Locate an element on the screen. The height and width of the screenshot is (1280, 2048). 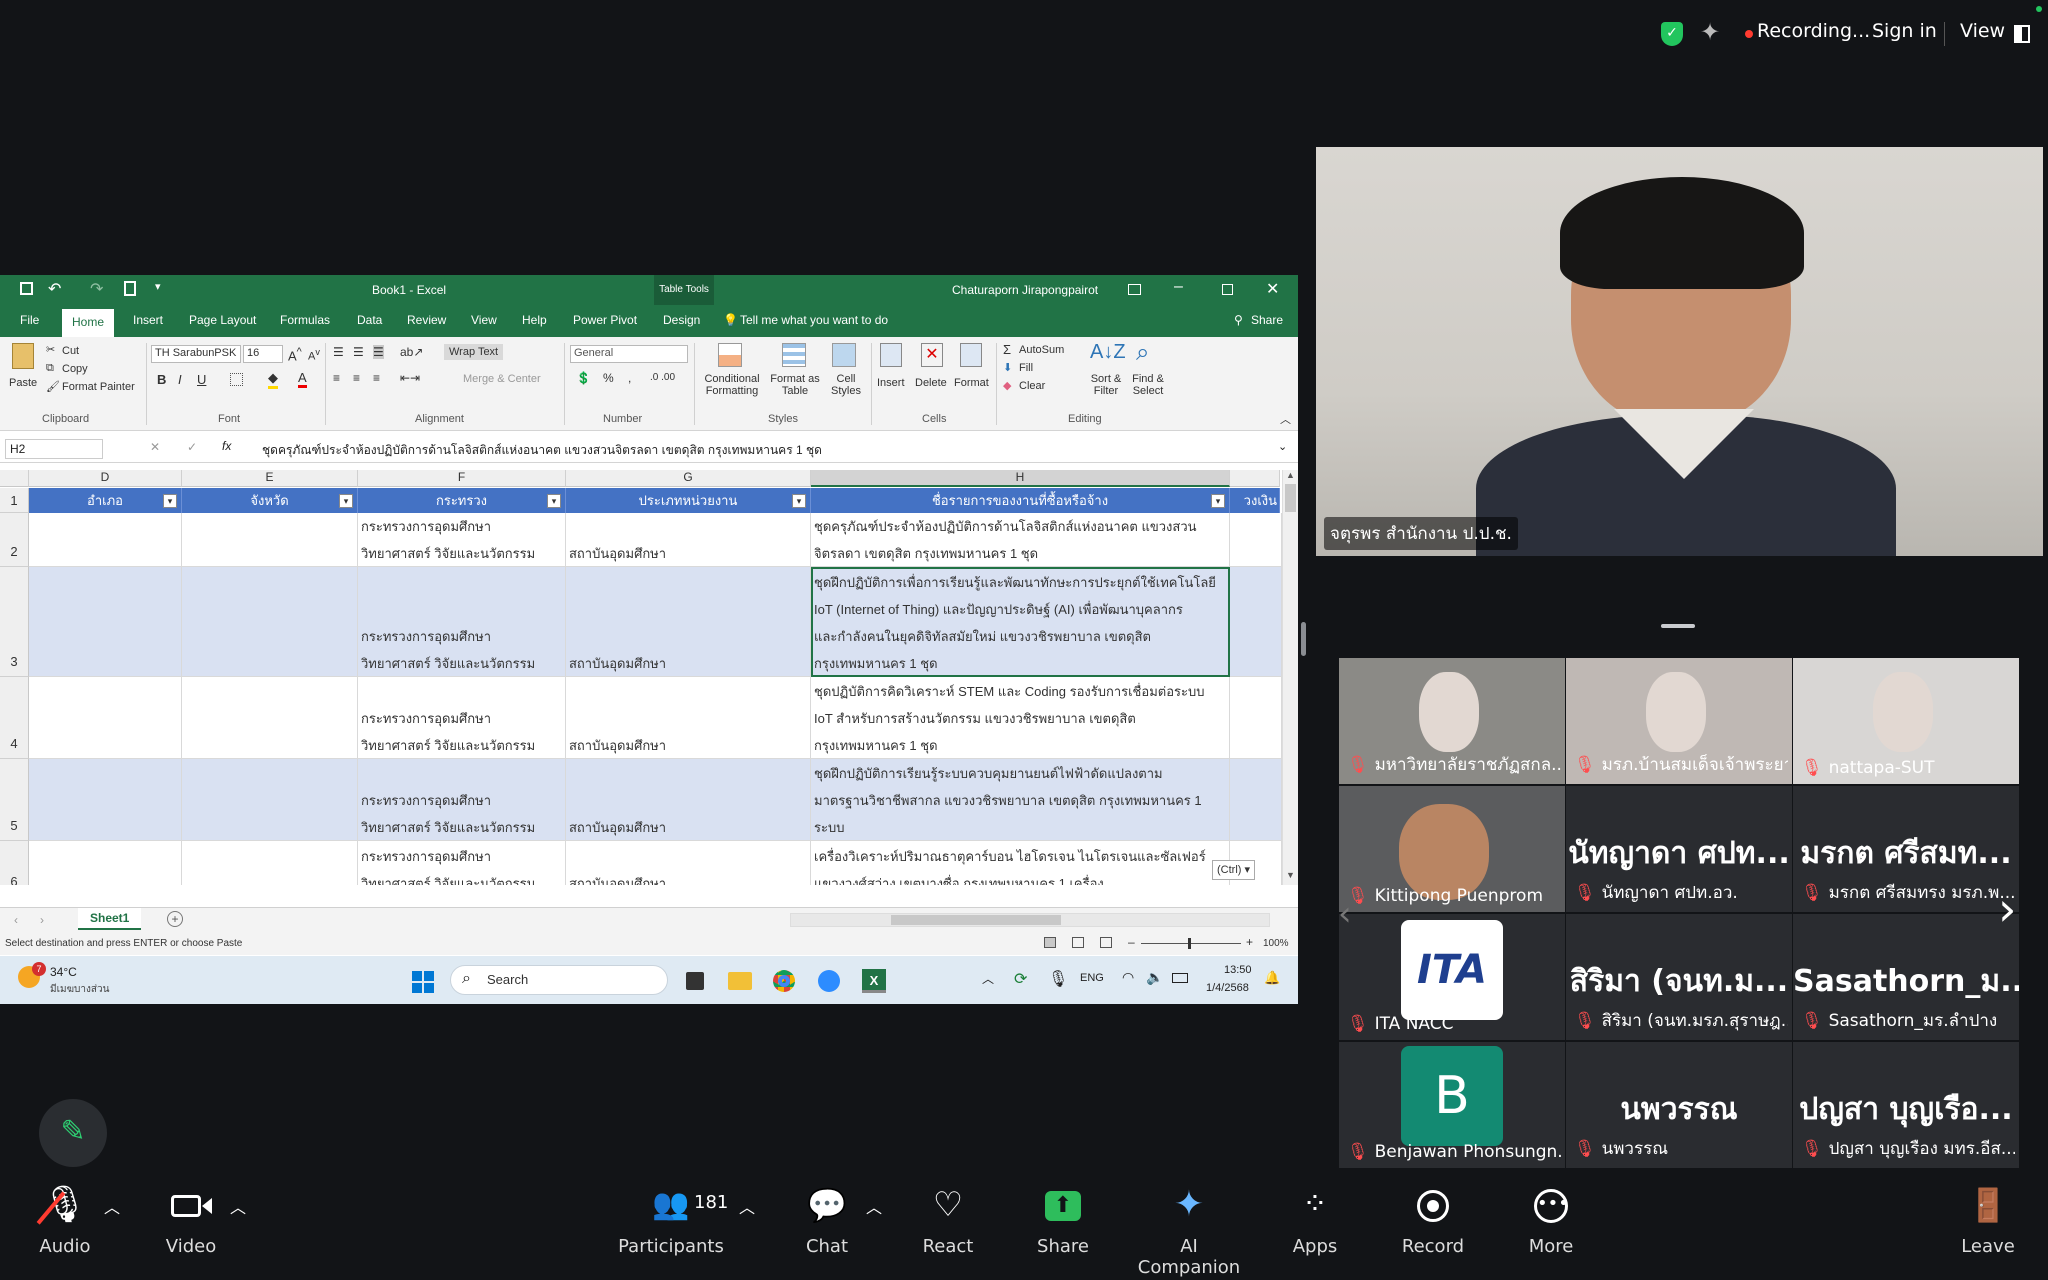
redo-icon: ↷ is located at coordinates (96, 289).